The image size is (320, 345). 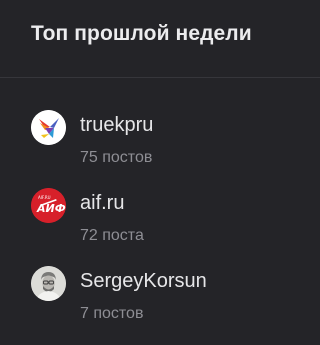 What do you see at coordinates (48, 127) in the screenshot?
I see `truekp-bird-logo-icon` at bounding box center [48, 127].